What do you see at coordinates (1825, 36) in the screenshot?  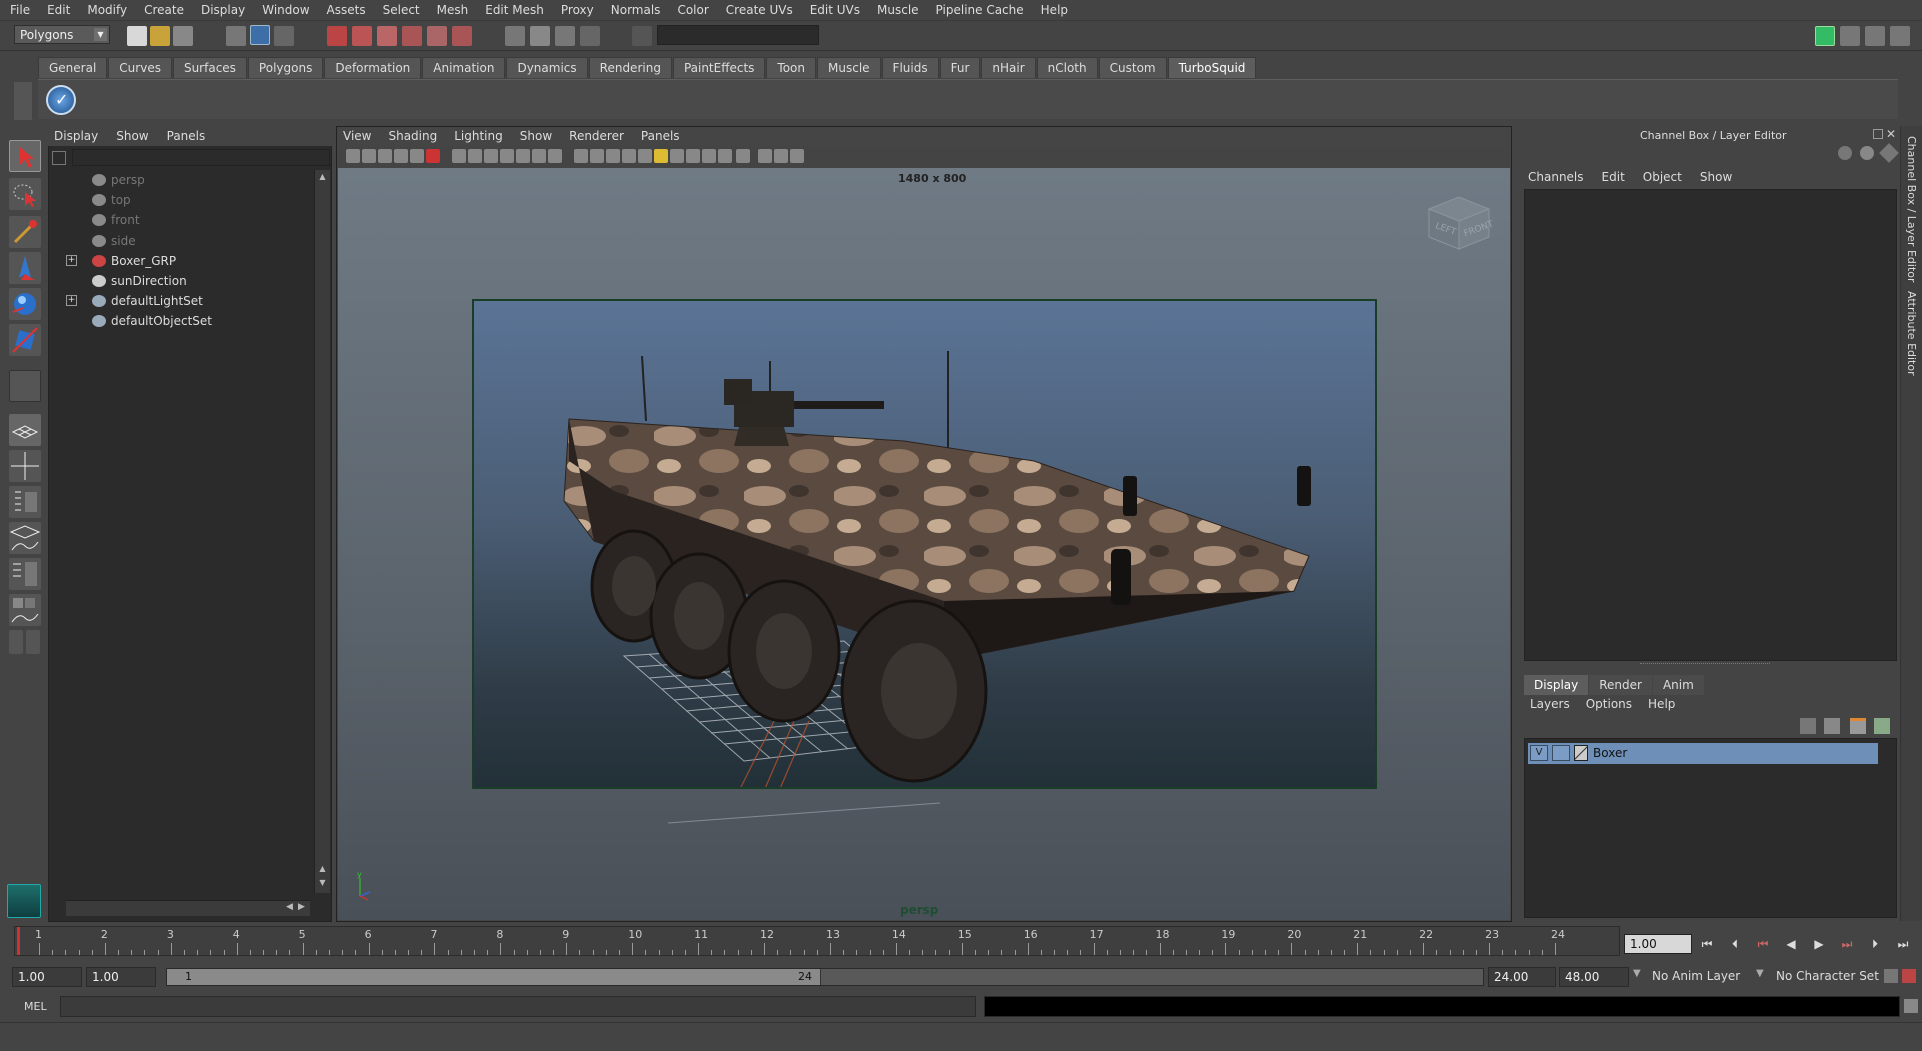 I see `layout-toggle-icon` at bounding box center [1825, 36].